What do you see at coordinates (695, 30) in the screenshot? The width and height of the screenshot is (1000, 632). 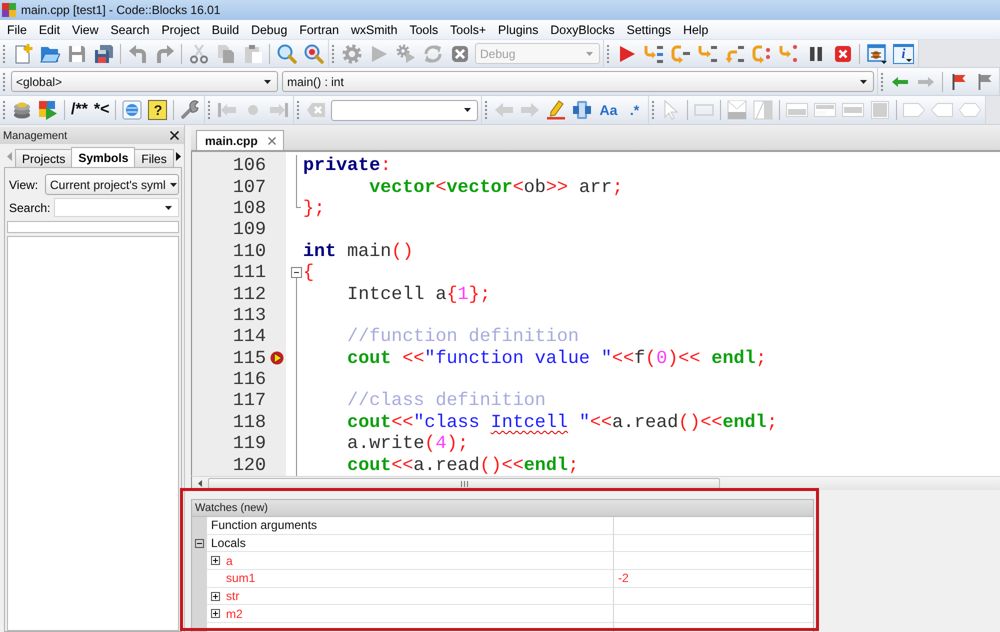 I see `menu-item: Help` at bounding box center [695, 30].